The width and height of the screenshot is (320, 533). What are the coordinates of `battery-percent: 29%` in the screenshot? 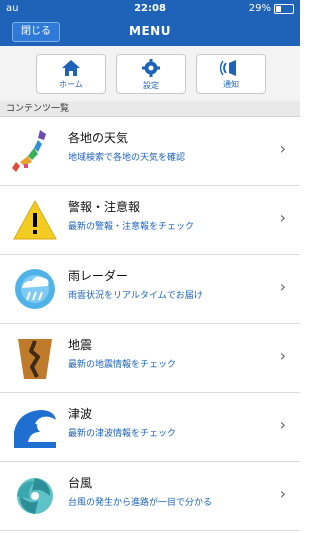 It's located at (259, 8).